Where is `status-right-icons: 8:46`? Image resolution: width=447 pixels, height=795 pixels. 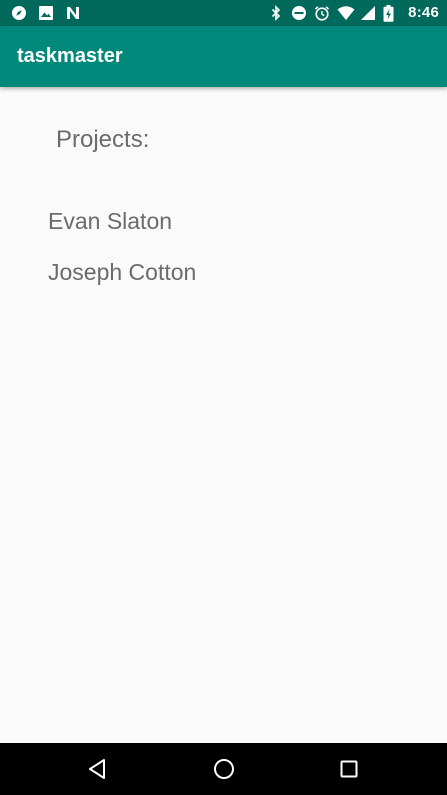
status-right-icons: 8:46 is located at coordinates (353, 13).